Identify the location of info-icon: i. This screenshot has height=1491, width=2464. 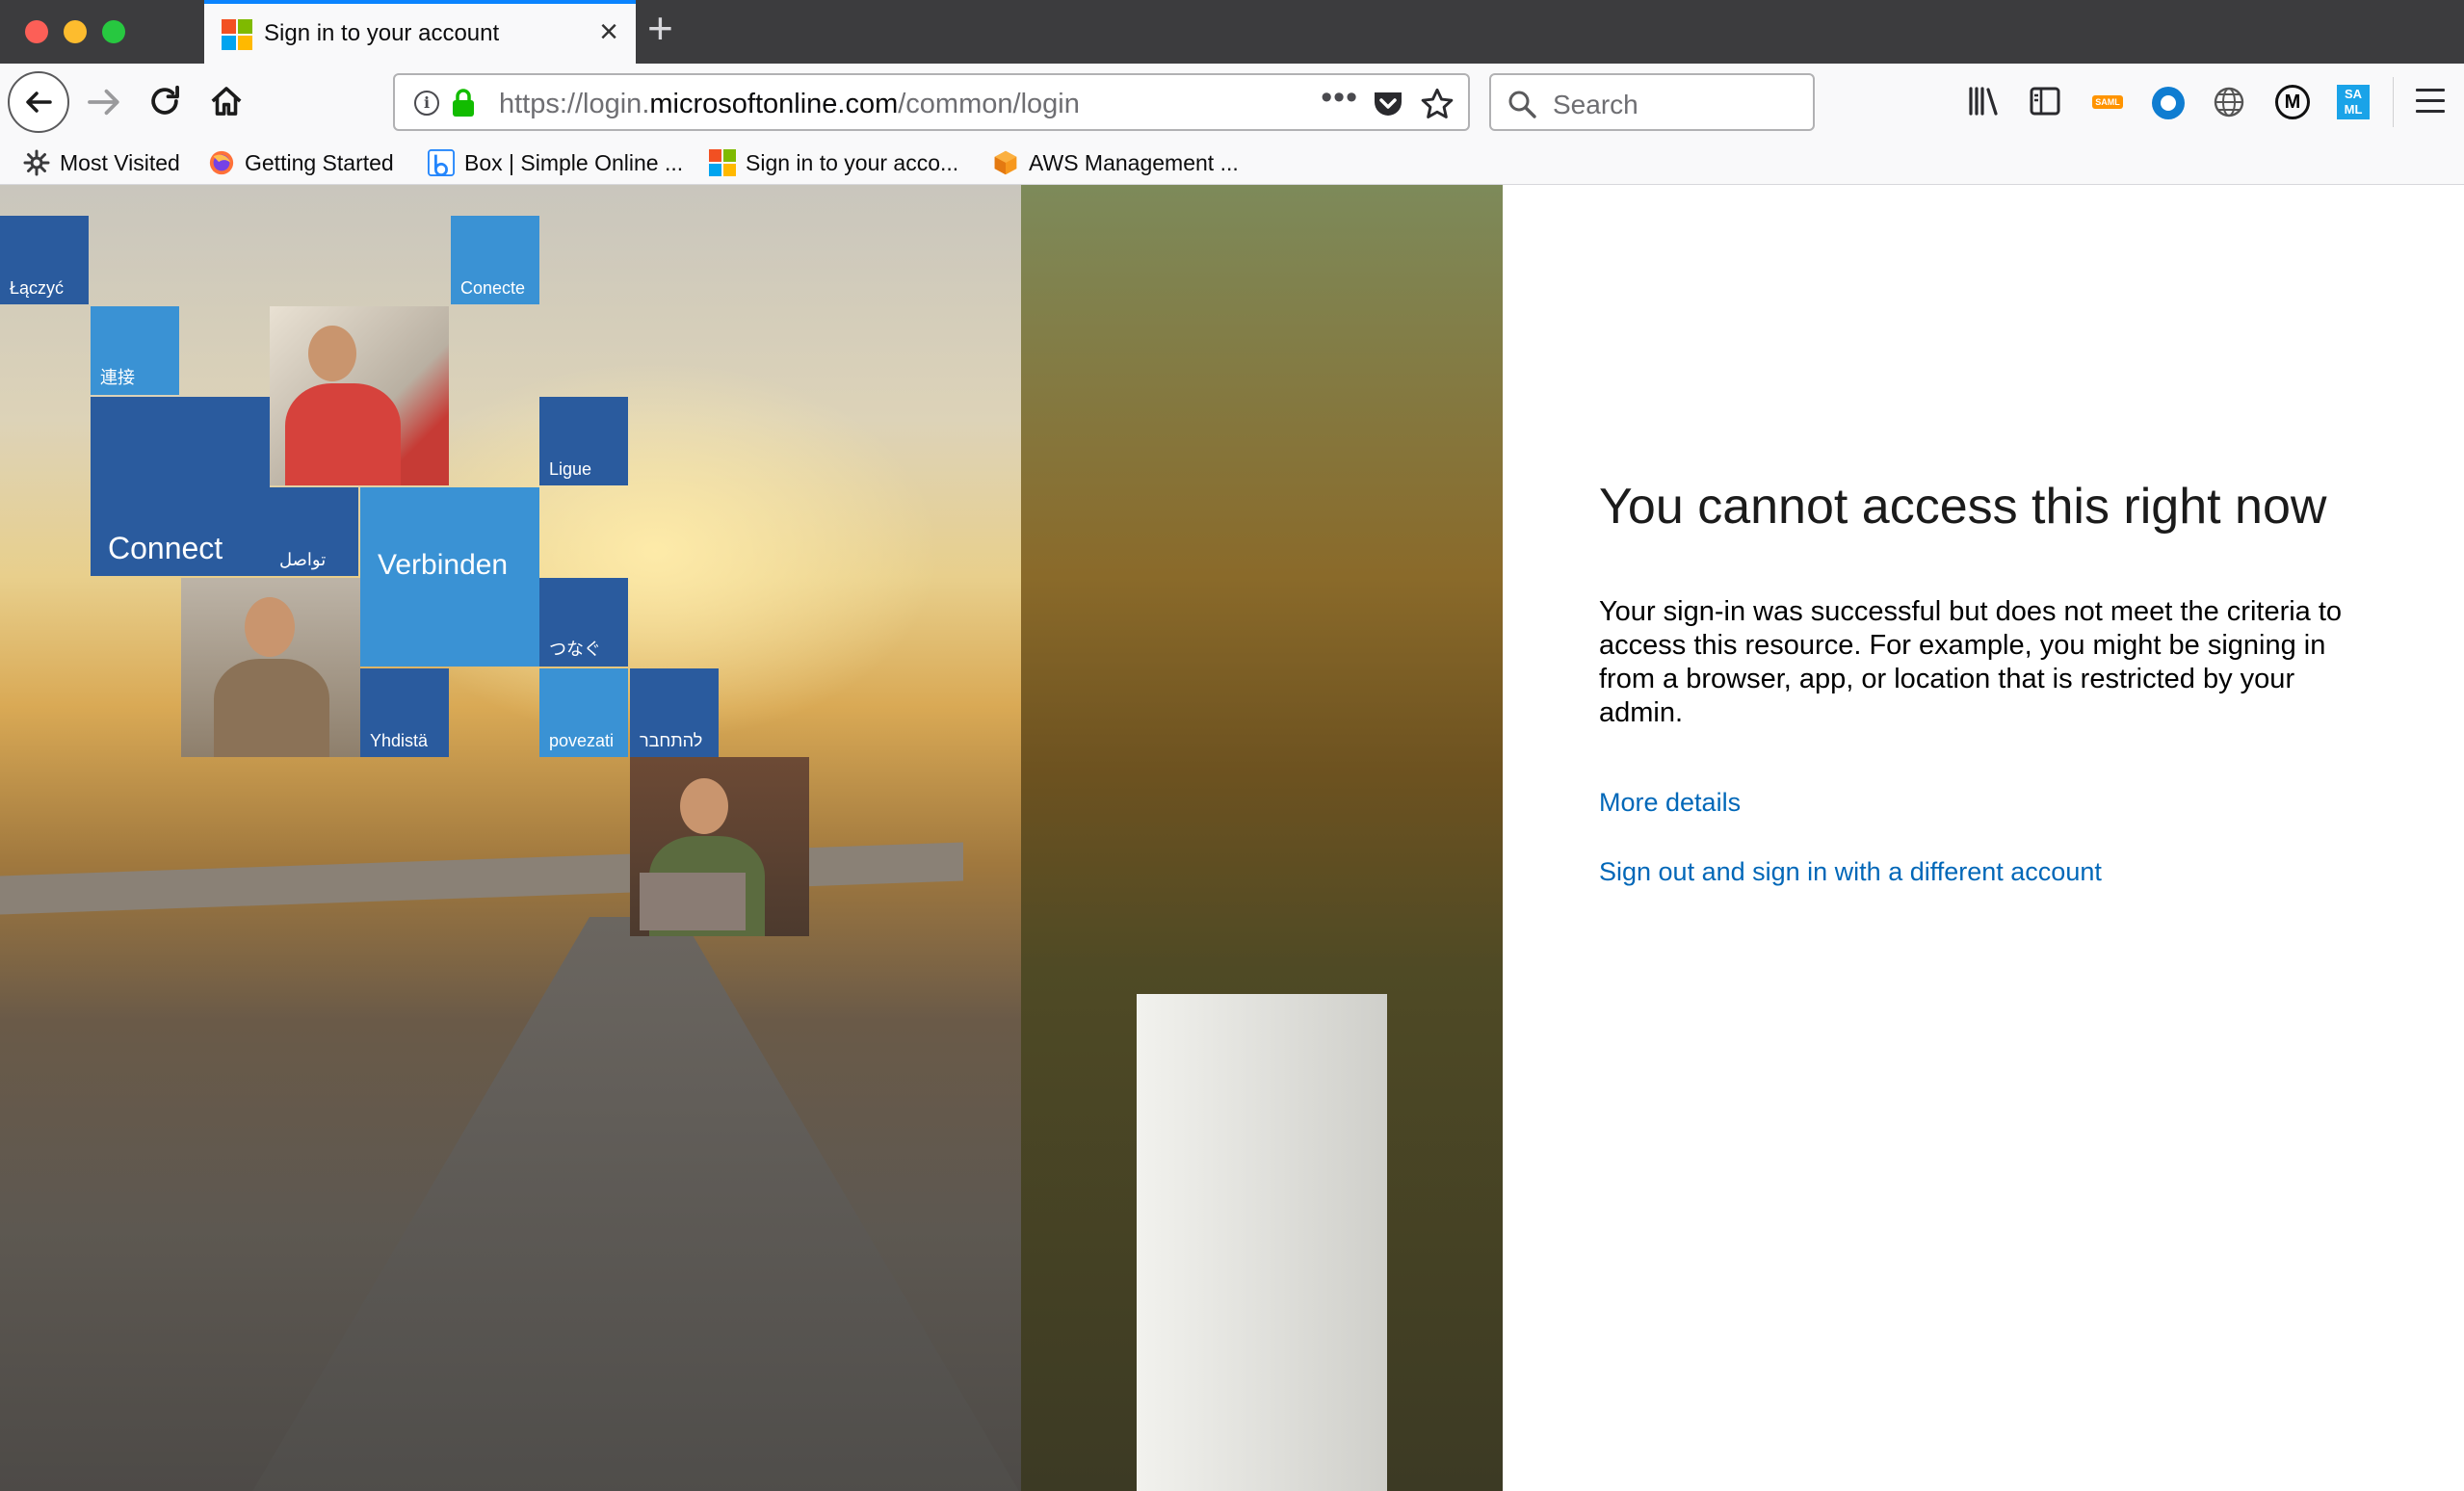
(426, 103).